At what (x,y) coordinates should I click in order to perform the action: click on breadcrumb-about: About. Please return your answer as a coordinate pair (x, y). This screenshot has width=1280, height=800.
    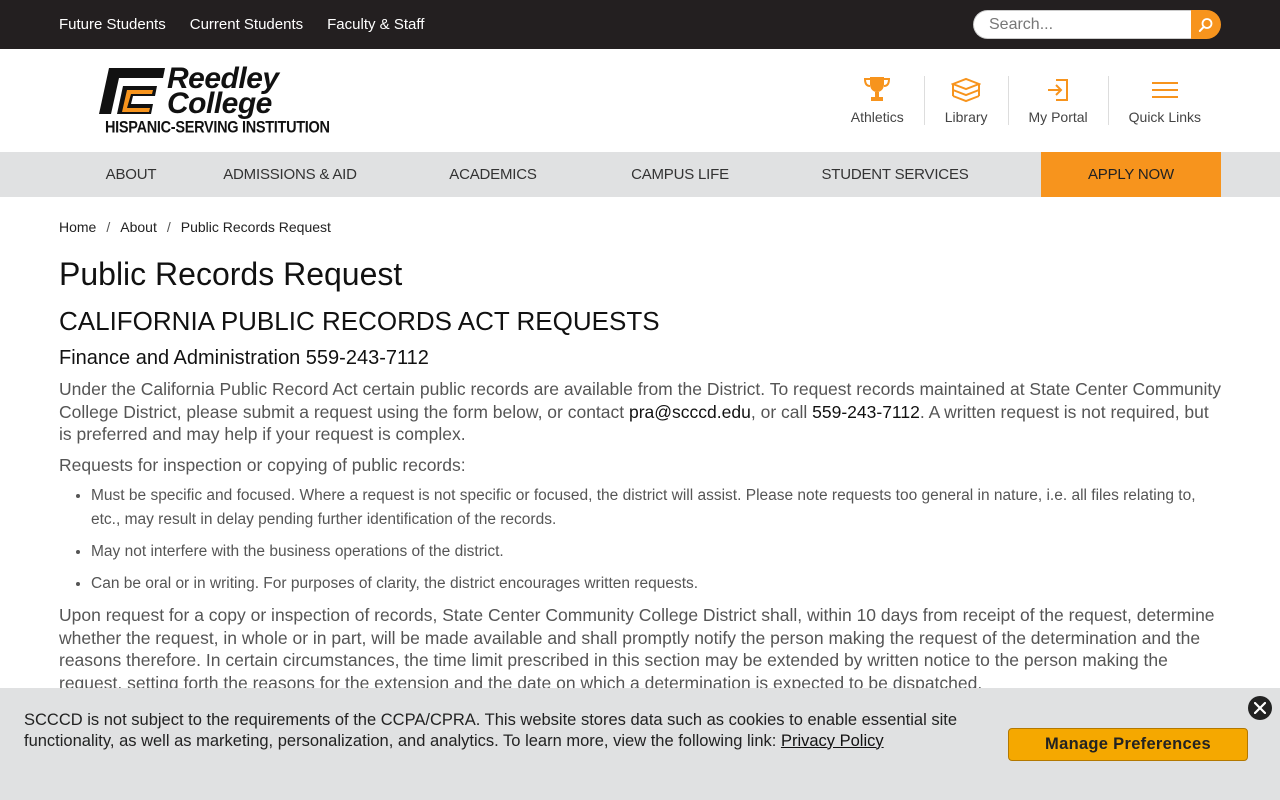
    Looking at the image, I should click on (138, 227).